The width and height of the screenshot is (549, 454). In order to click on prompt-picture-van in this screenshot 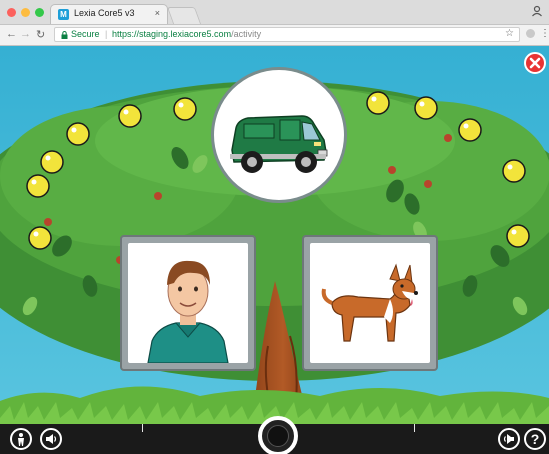, I will do `click(279, 135)`.